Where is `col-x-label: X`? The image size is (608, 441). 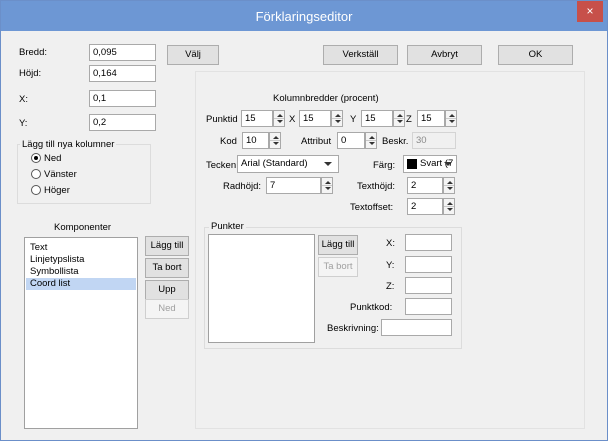
col-x-label: X is located at coordinates (292, 119).